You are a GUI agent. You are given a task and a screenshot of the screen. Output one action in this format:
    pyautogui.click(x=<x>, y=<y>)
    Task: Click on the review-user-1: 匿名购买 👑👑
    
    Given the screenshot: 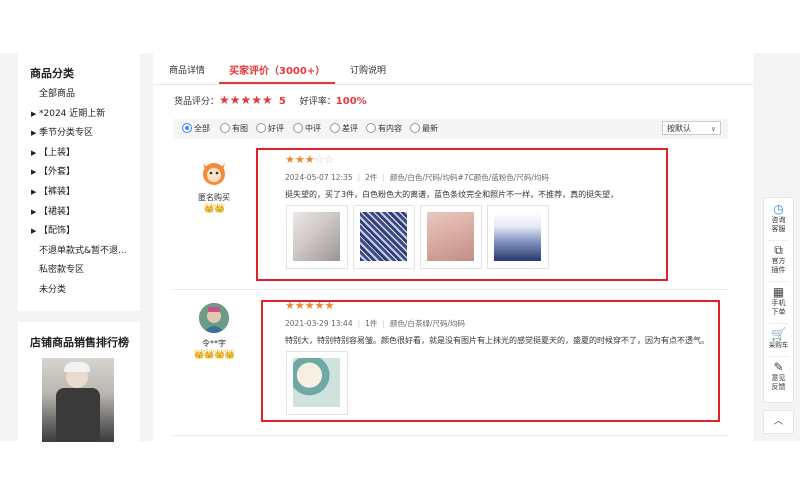 What is the action you would take?
    pyautogui.click(x=214, y=185)
    